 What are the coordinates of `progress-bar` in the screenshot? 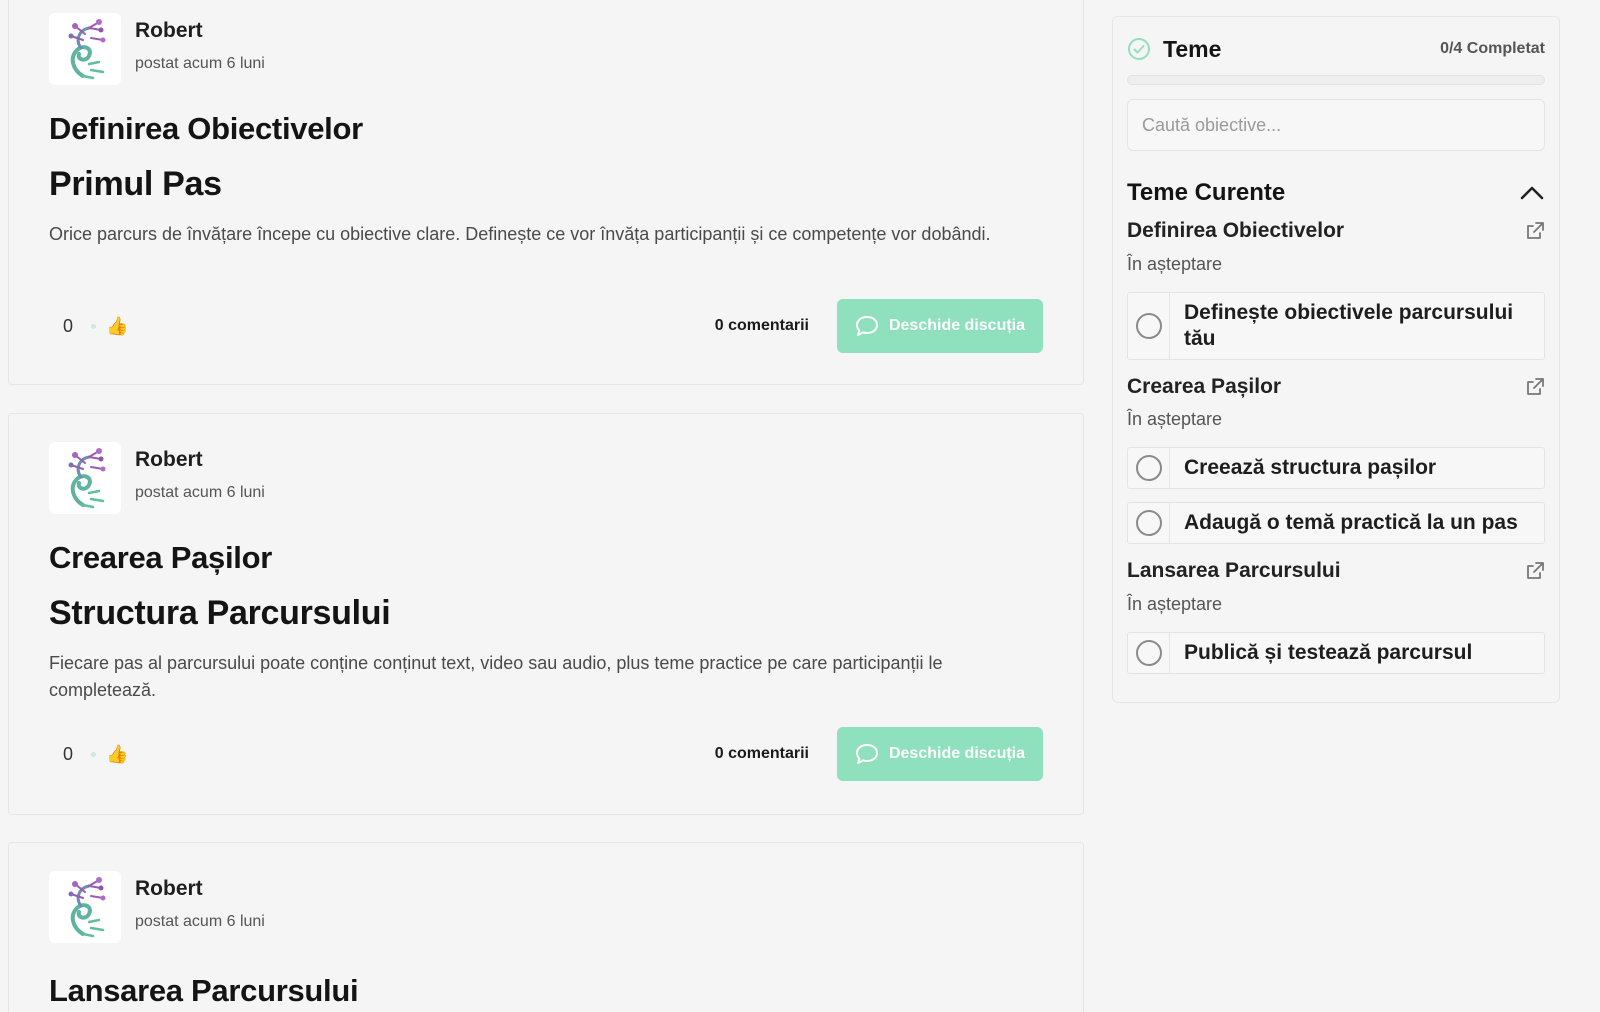 It's located at (1336, 80).